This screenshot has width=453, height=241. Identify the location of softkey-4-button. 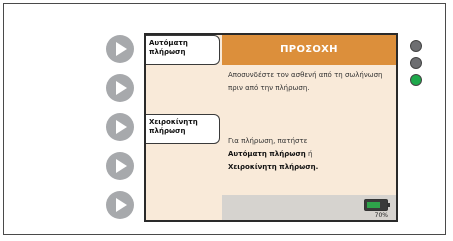
(120, 166).